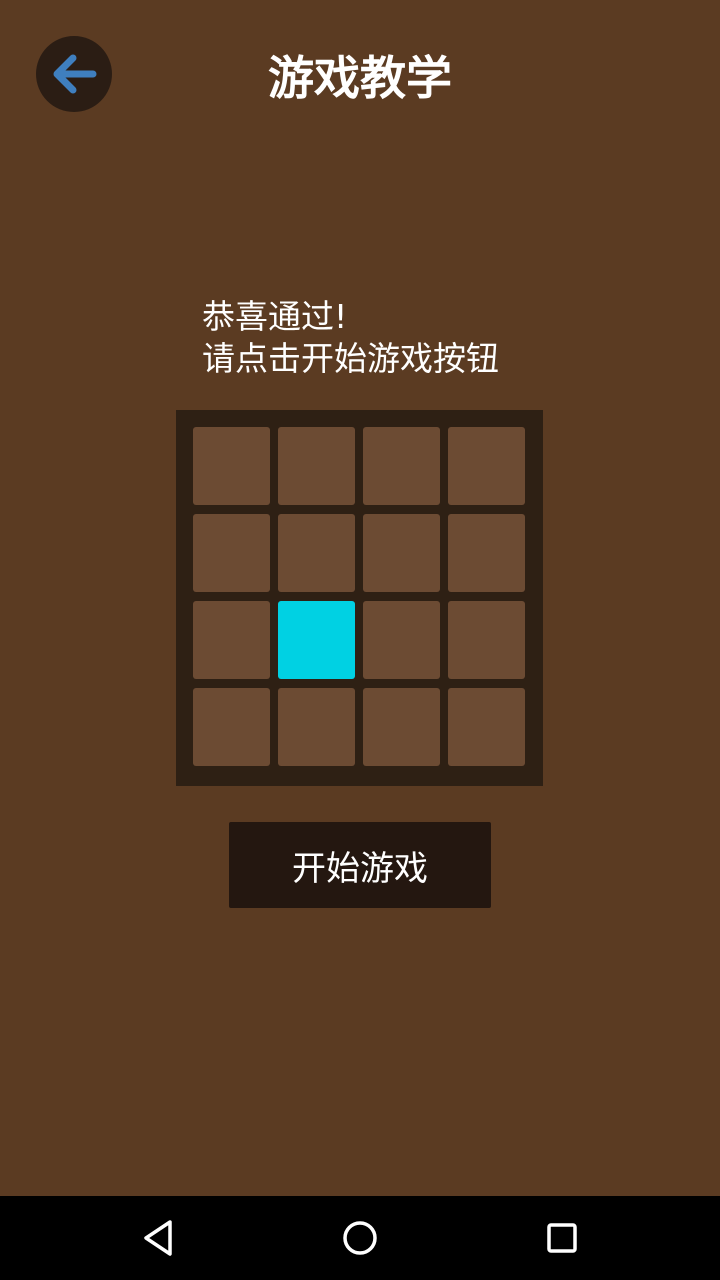  I want to click on page-title: 游戏教学, so click(360, 78).